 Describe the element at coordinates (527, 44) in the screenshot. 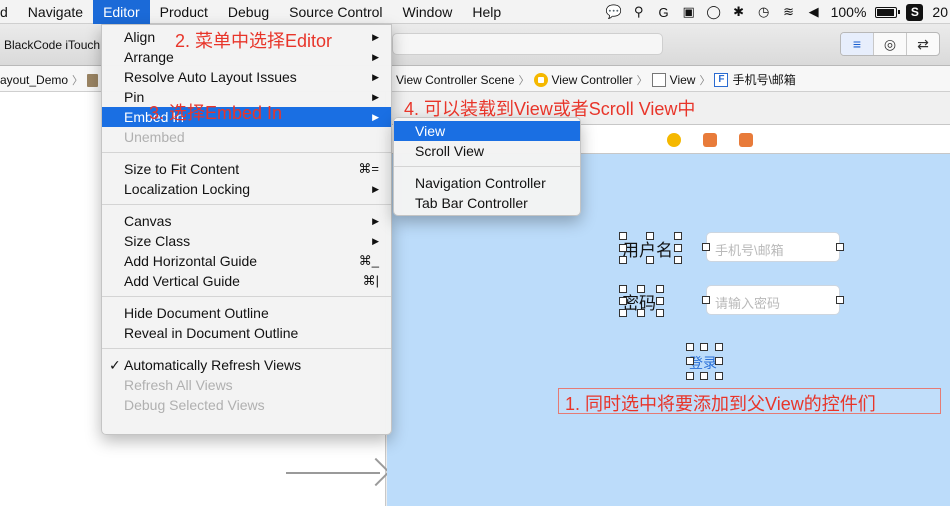

I see `activity-view` at that location.